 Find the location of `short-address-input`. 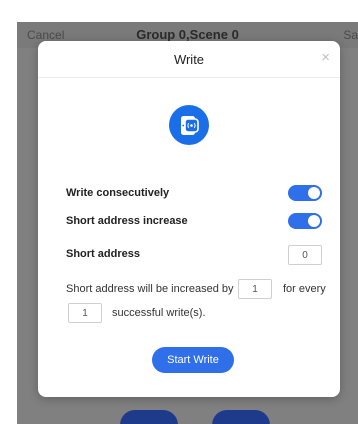

short-address-input is located at coordinates (305, 255).